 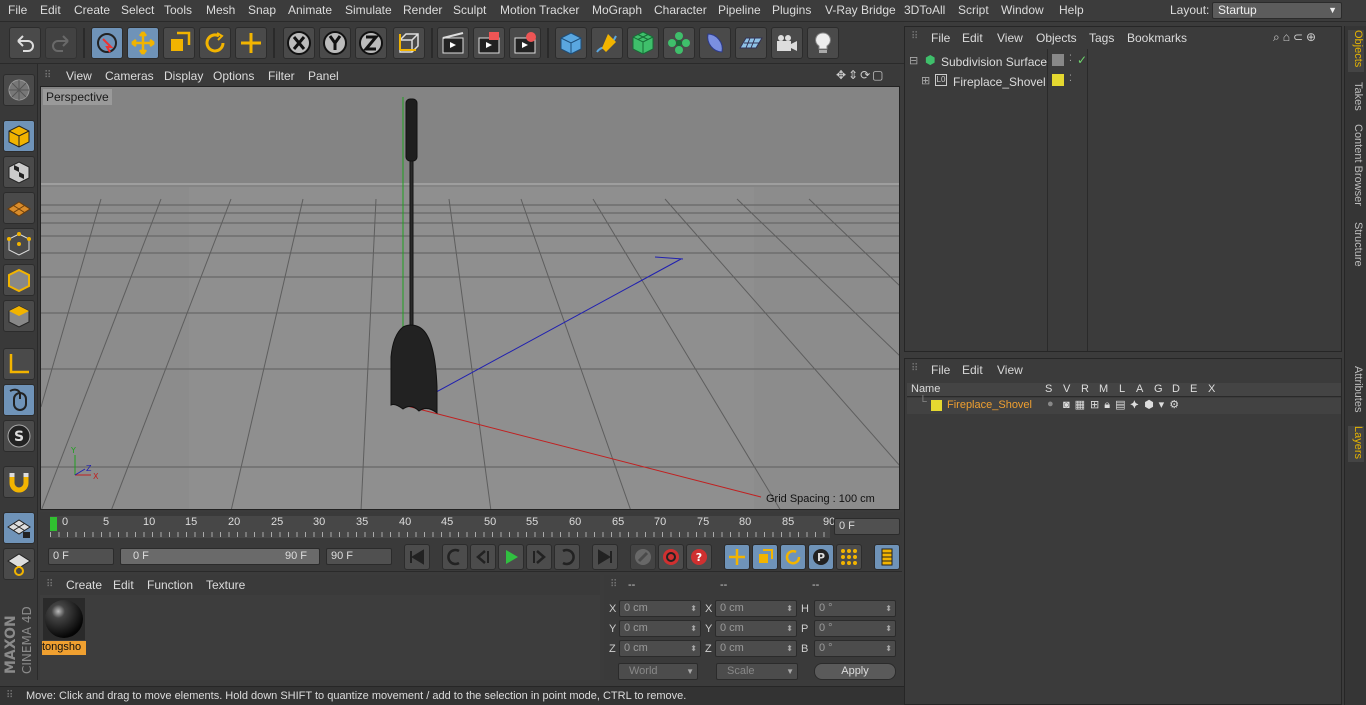 I want to click on objects-menu-objects: Objects, so click(x=1056, y=38).